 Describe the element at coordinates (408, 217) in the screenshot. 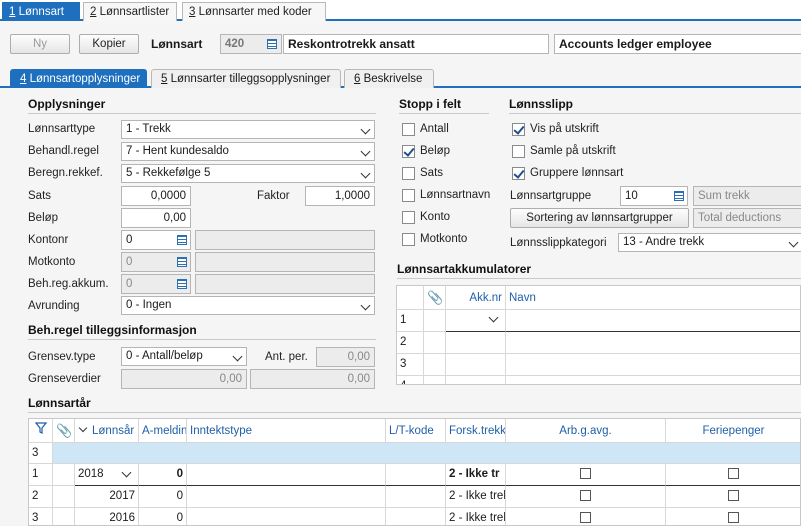

I see `stopp-konto-checkbox` at that location.